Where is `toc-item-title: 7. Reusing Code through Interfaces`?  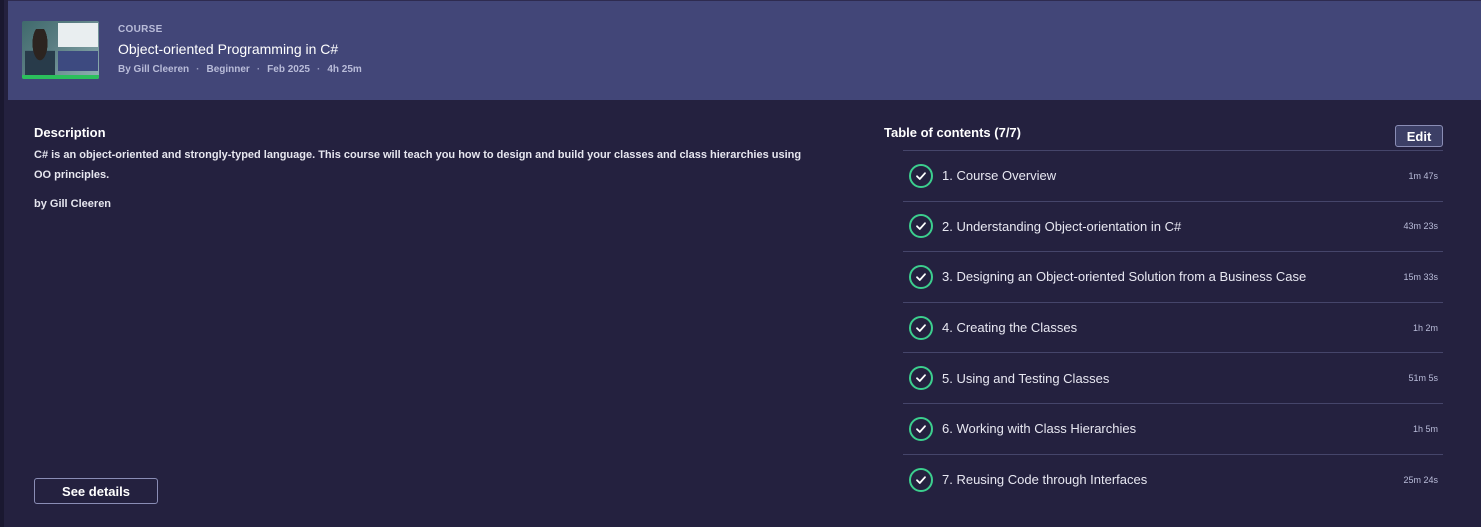 toc-item-title: 7. Reusing Code through Interfaces is located at coordinates (1045, 480).